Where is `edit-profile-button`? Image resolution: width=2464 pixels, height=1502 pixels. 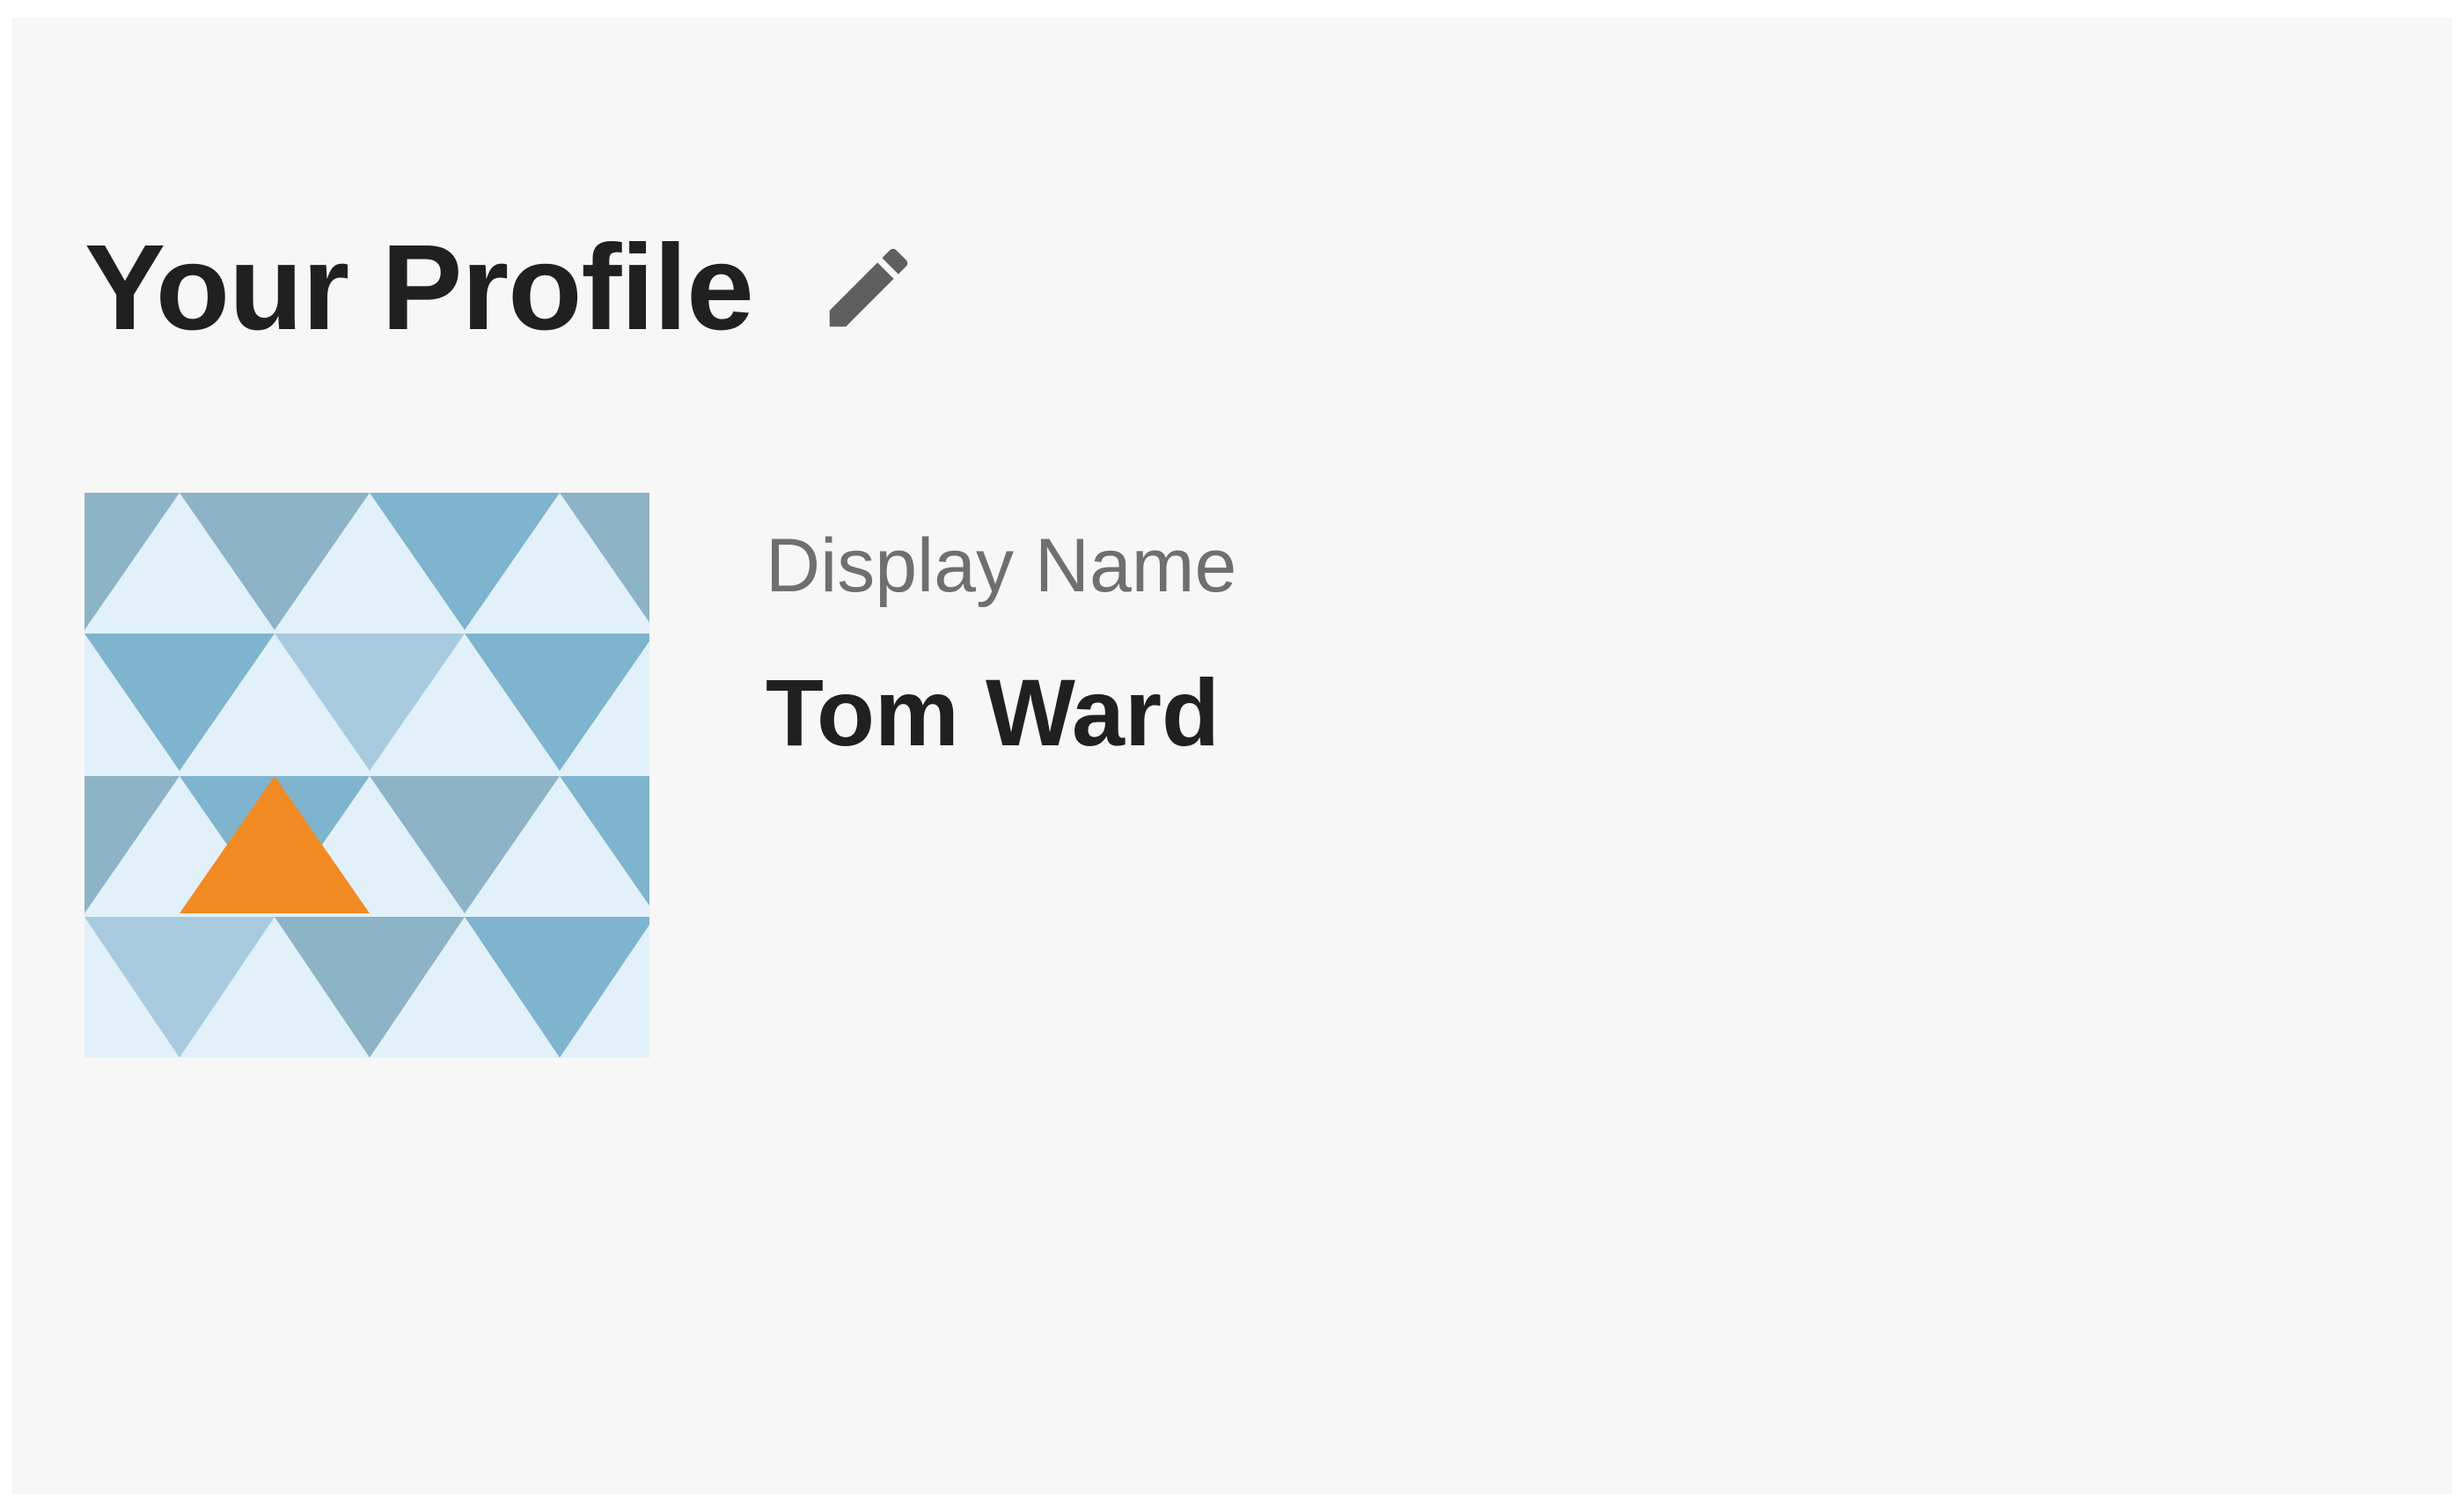
edit-profile-button is located at coordinates (869, 288).